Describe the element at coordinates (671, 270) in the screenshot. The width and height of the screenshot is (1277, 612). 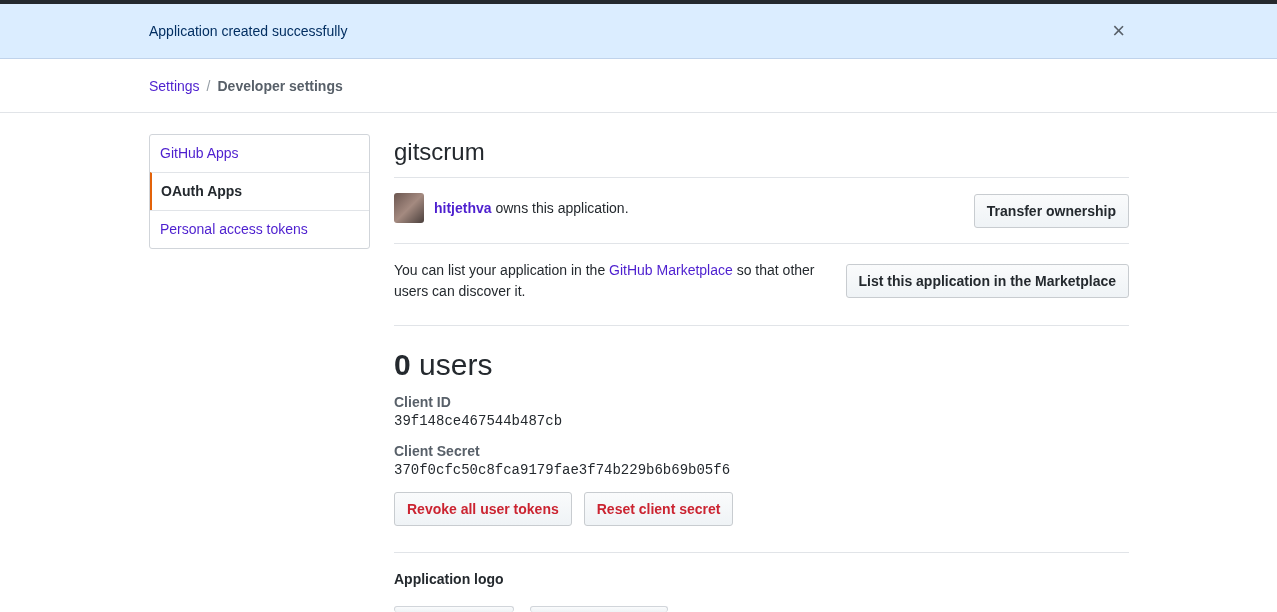
I see `marketplace-link: GitHub Marketplace` at that location.